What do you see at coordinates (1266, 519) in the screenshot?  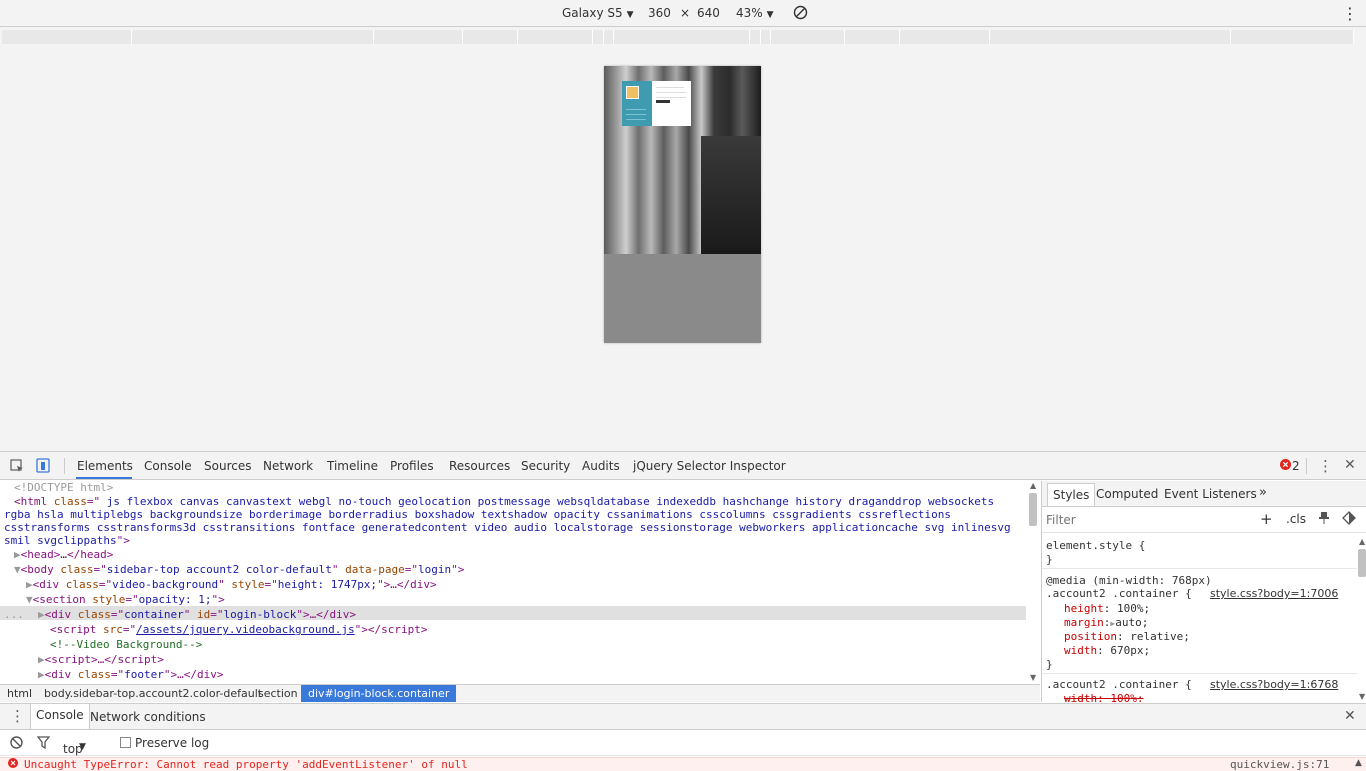 I see `new-style-rule-icon: +` at bounding box center [1266, 519].